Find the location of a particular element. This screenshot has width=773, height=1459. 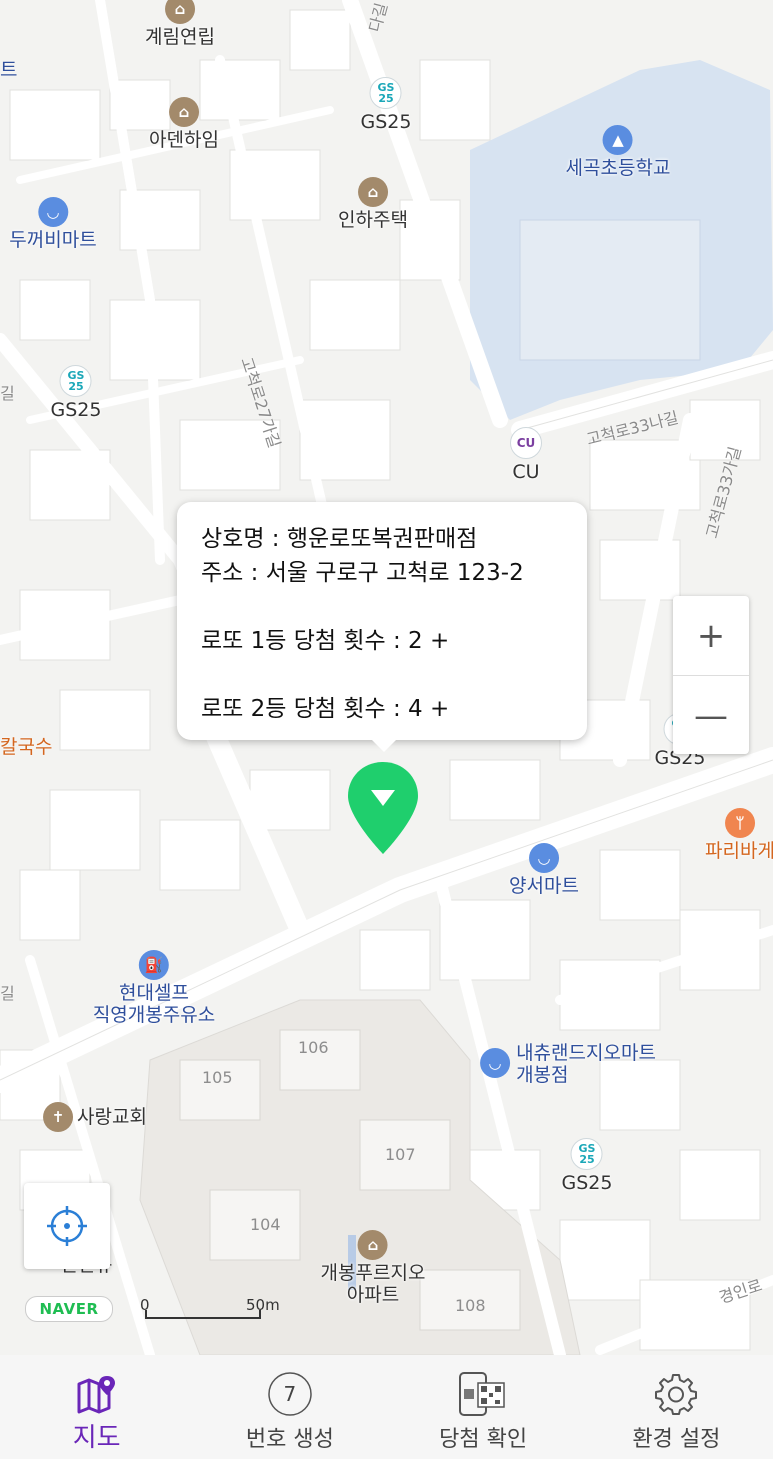

cu-icon: CU is located at coordinates (526, 443).